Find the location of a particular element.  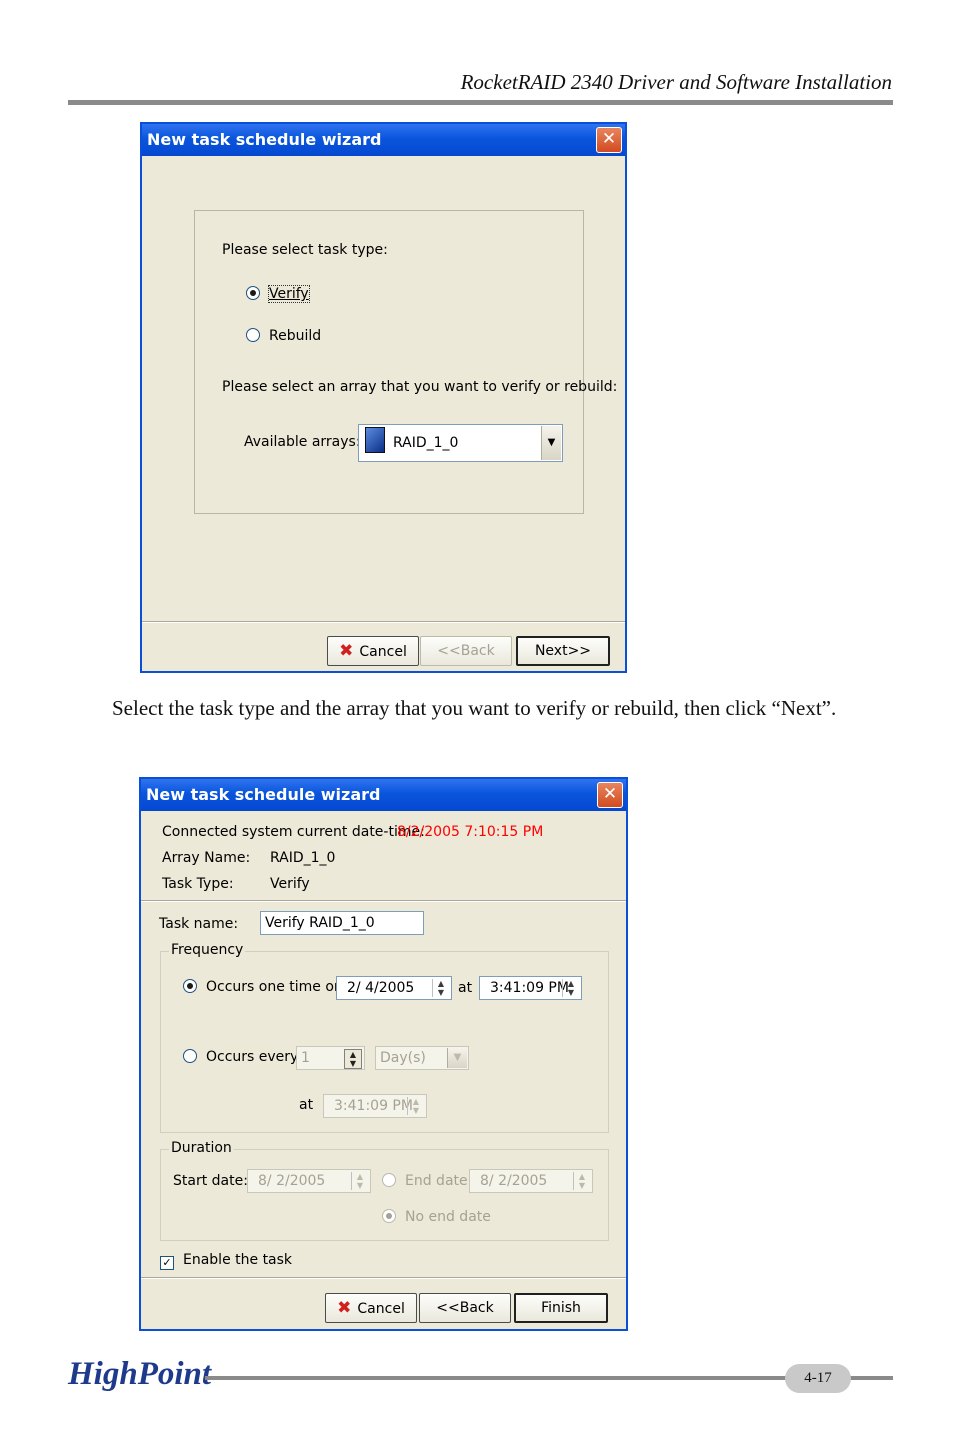

enable-task-label: Enable the task is located at coordinates (238, 1260).